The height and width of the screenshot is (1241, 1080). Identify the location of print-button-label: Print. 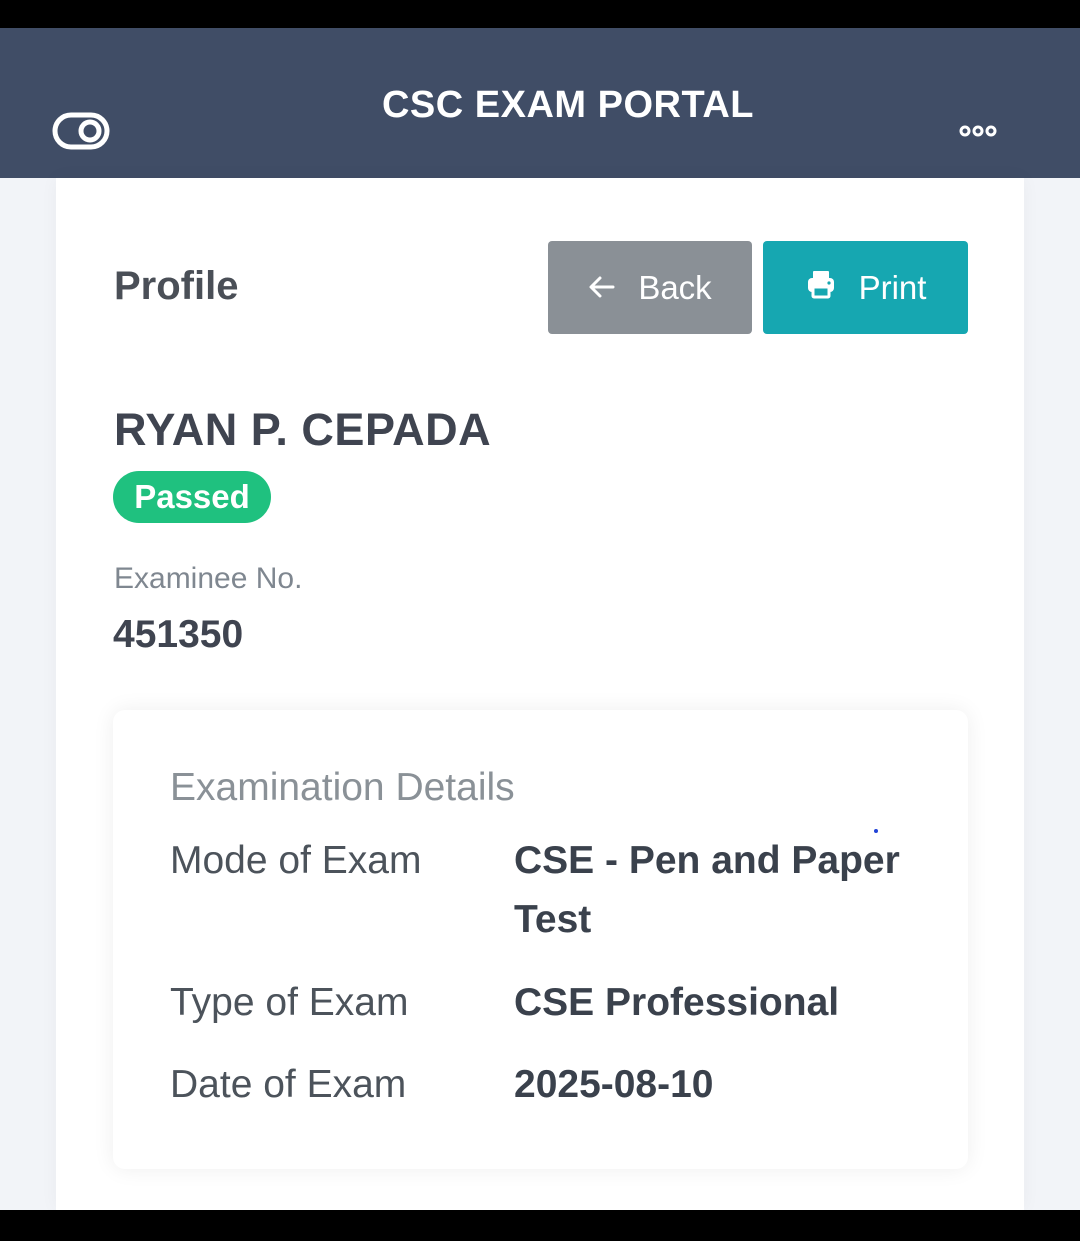
(892, 287).